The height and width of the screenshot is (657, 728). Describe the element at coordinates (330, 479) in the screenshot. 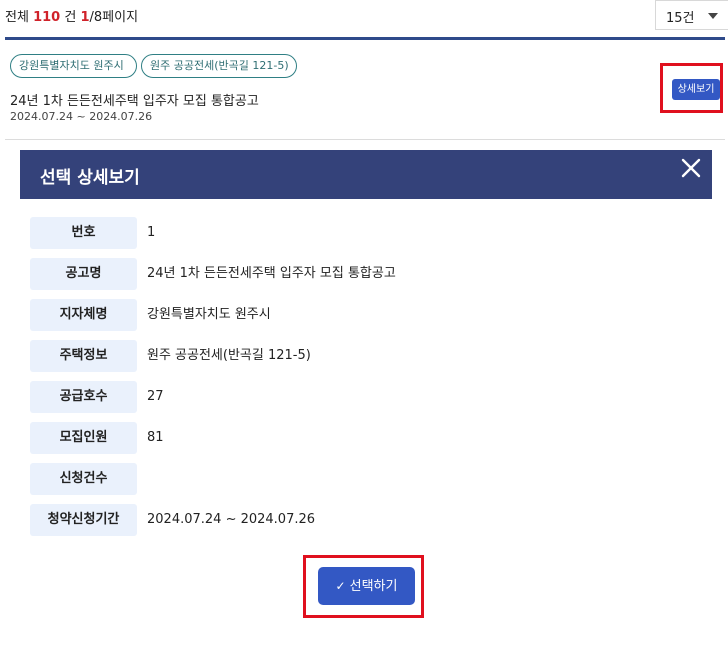

I see `detail-row-application-count: 신청건수` at that location.